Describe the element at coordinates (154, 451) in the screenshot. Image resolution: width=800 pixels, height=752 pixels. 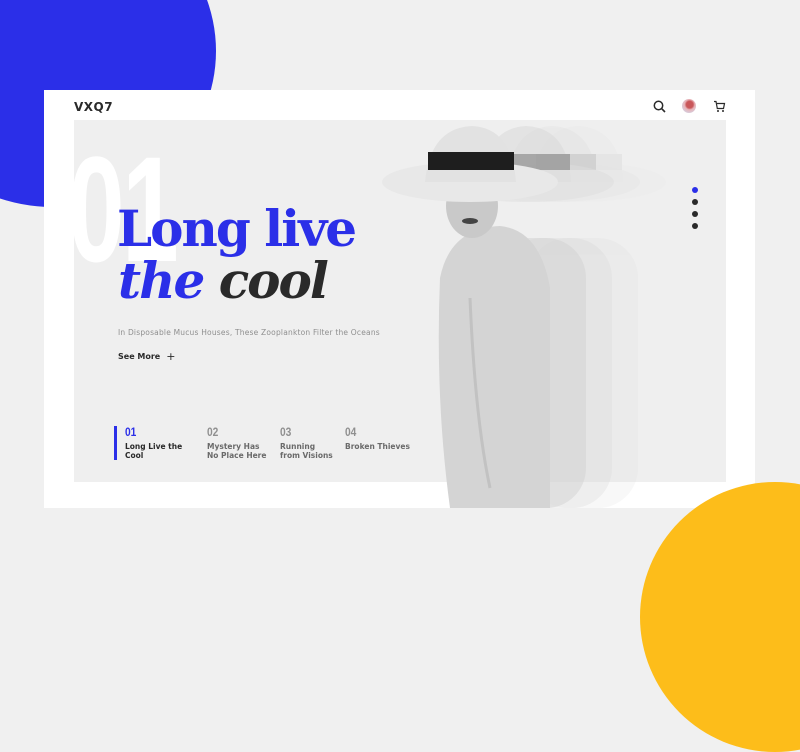
I see `slide-tab-label: Long Live the Cool` at that location.